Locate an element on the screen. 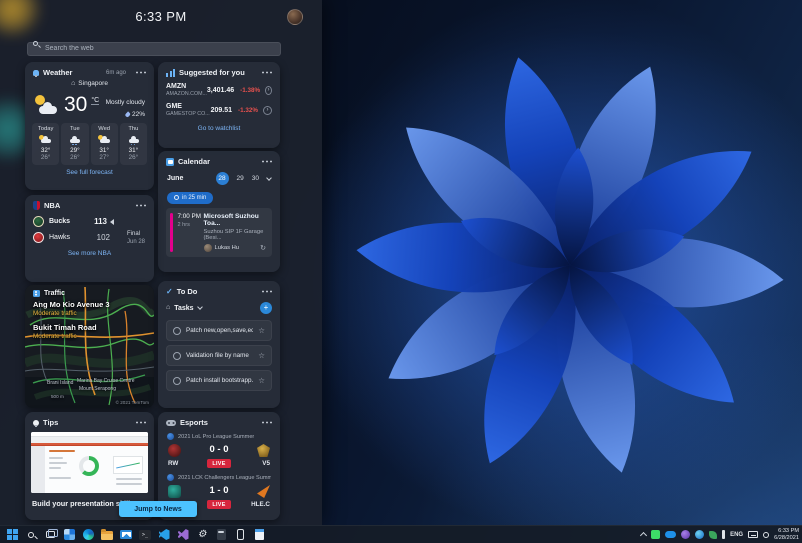  file-explorer-icon is located at coordinates (107, 535).